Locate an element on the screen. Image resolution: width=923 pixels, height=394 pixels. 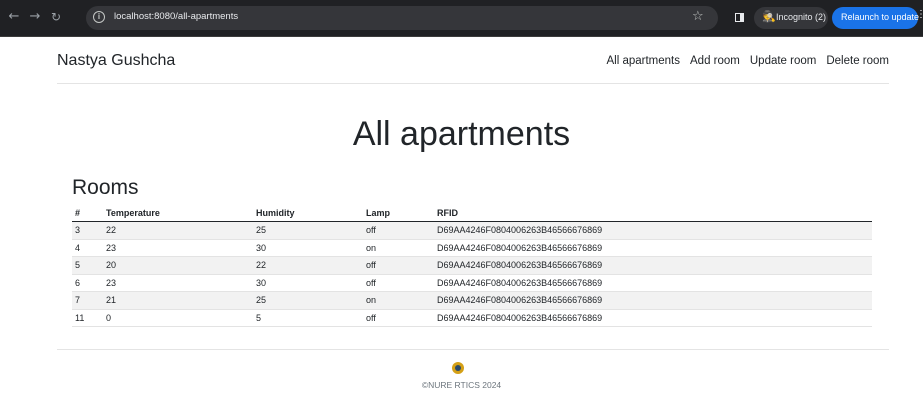
url-text: localhost:8080/all-apartments is located at coordinates (176, 16).